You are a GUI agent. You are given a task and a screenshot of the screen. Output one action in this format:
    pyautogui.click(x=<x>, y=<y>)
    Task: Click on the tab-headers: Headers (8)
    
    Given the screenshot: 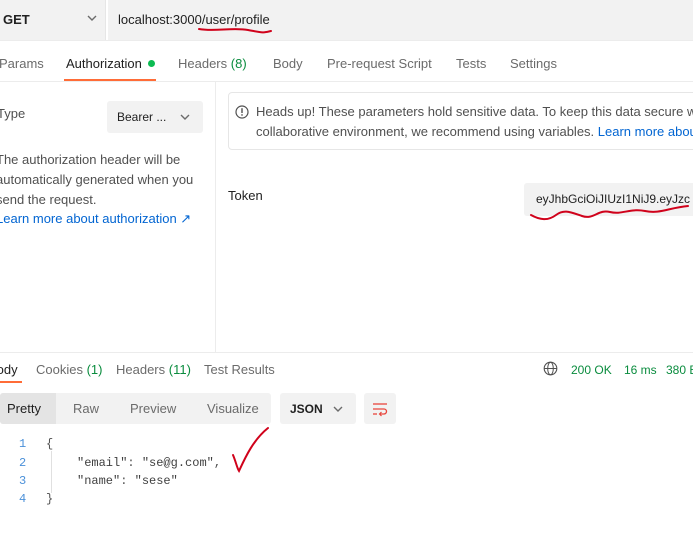 What is the action you would take?
    pyautogui.click(x=212, y=63)
    